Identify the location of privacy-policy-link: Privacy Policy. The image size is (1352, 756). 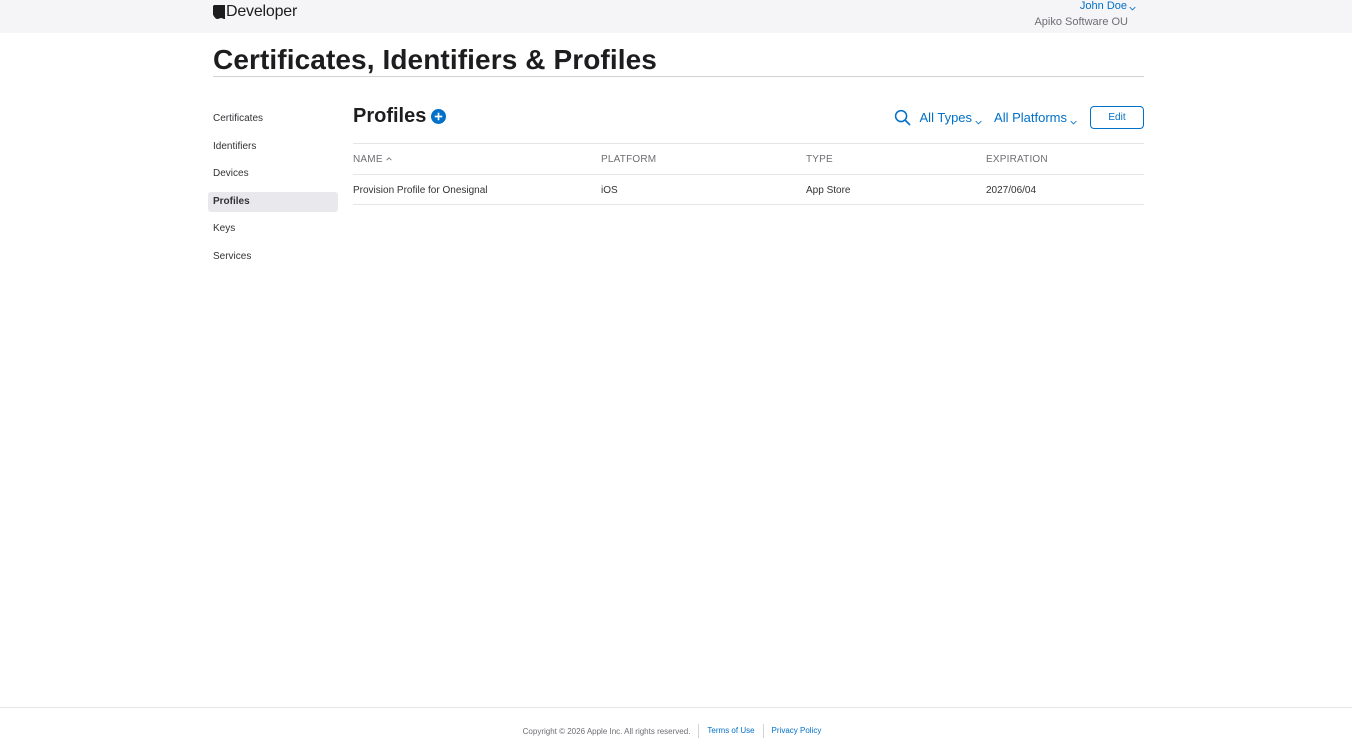
(796, 731).